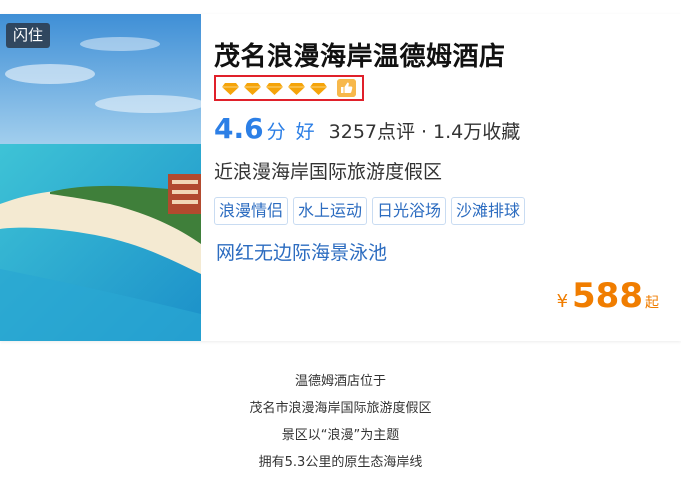 The height and width of the screenshot is (488, 681). I want to click on favorites-count: 1.4万收藏, so click(477, 132).